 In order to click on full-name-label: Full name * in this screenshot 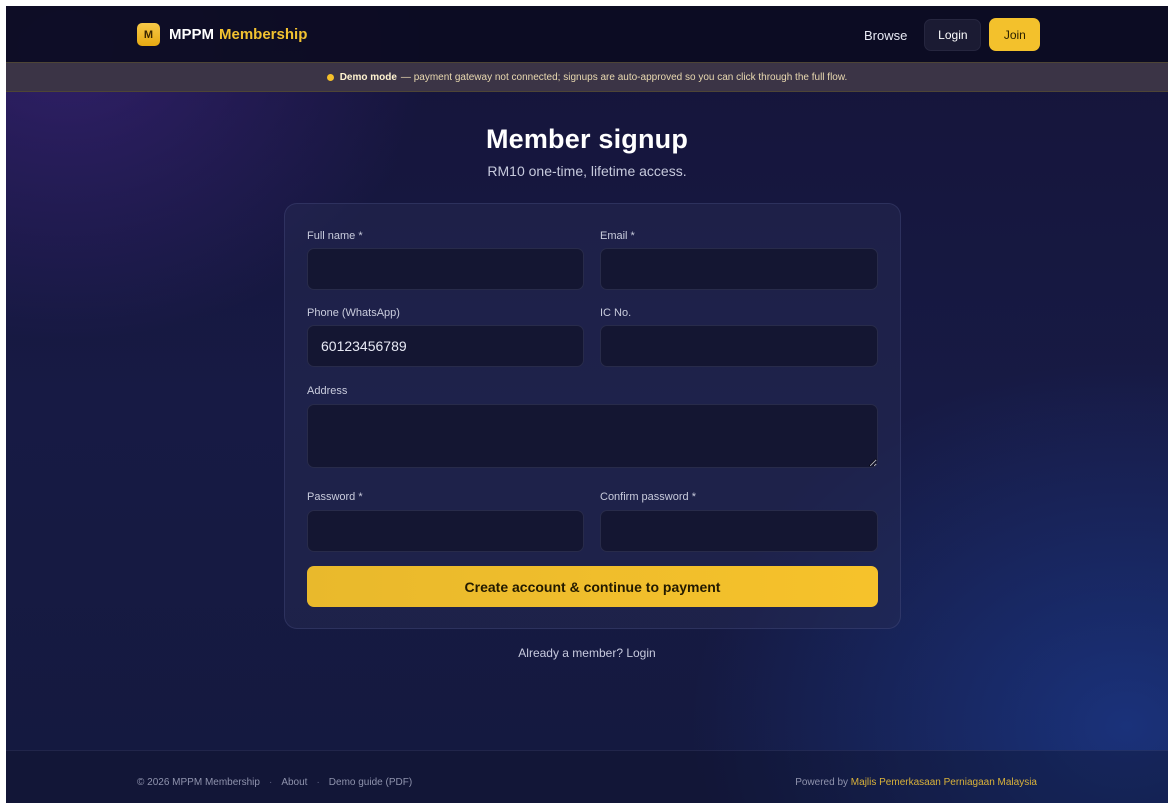, I will do `click(335, 236)`.